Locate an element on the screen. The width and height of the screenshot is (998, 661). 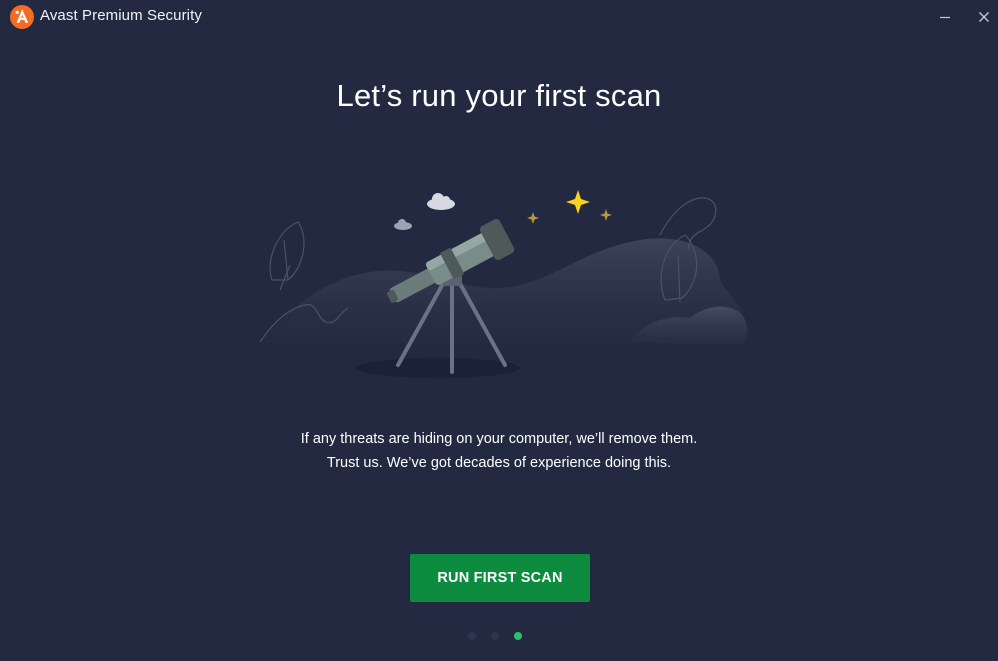
page-title: Let’s run your first scan is located at coordinates (499, 95).